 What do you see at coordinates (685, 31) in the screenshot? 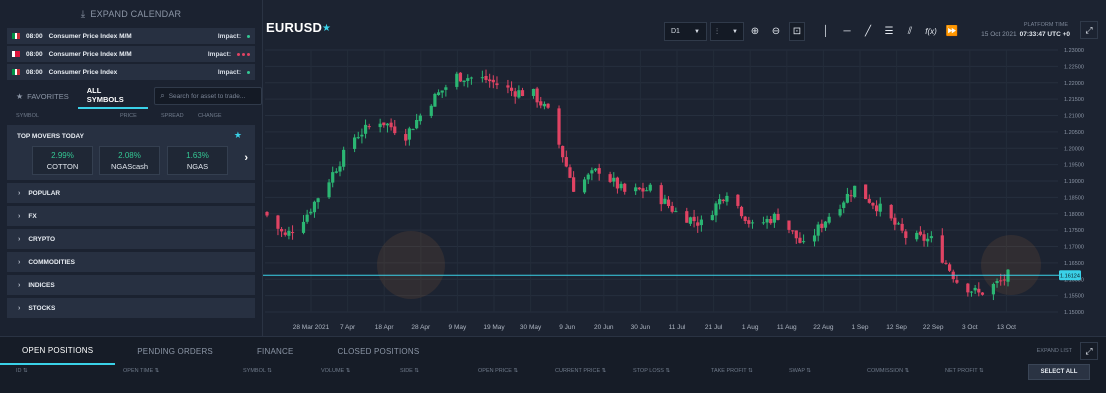
I see `timeframe-select: D1 ▼` at bounding box center [685, 31].